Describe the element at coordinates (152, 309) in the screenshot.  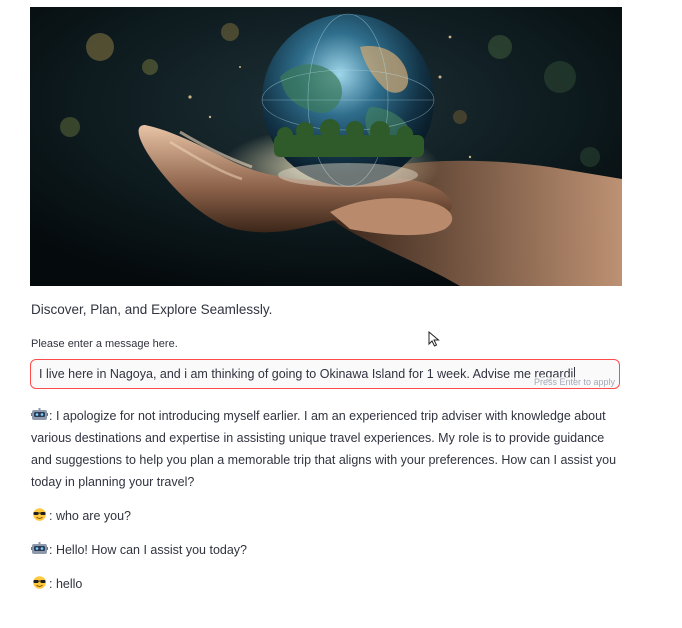
I see `app-tagline: Discover, Plan, and Explore Seamlessly.` at that location.